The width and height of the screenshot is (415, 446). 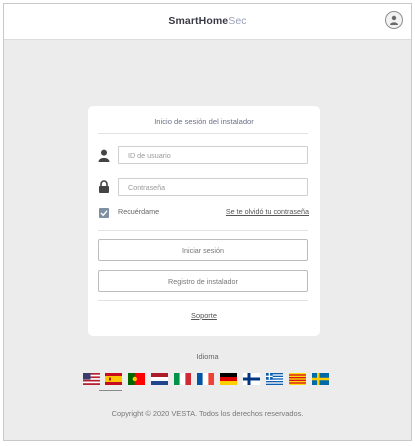 What do you see at coordinates (213, 187) in the screenshot?
I see `password-input: Contraseña` at bounding box center [213, 187].